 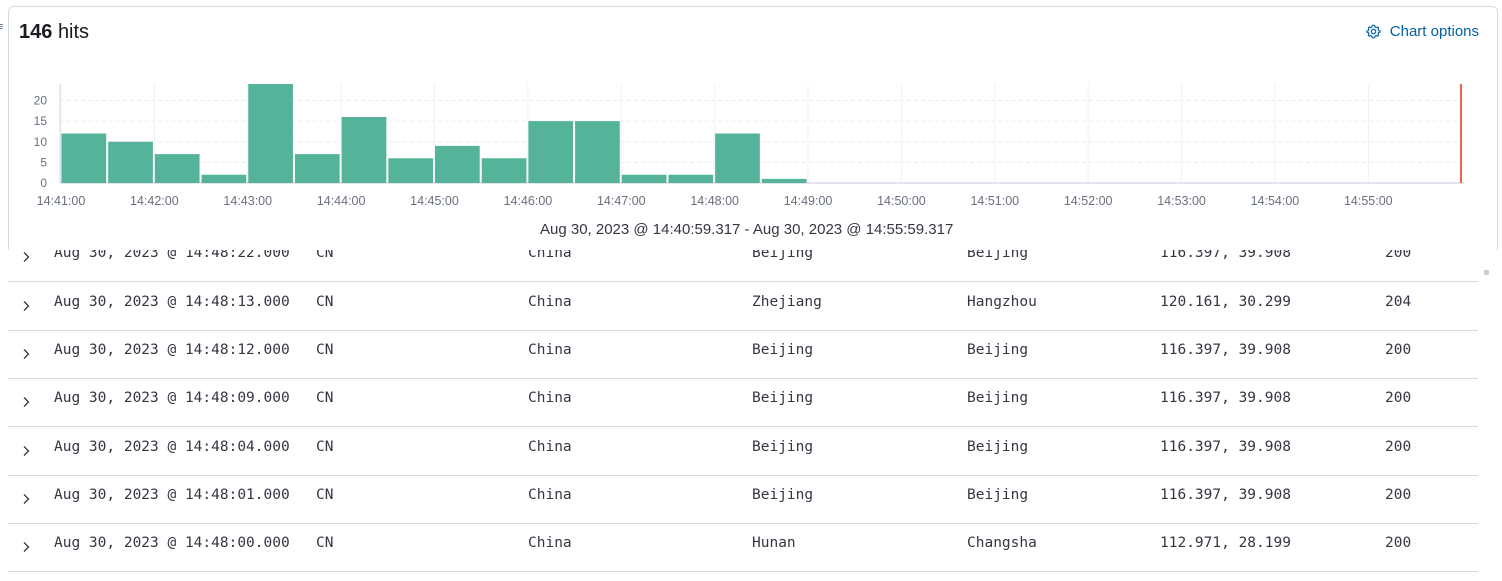 I want to click on collapse-handle-icon: ≡, so click(x=1, y=27).